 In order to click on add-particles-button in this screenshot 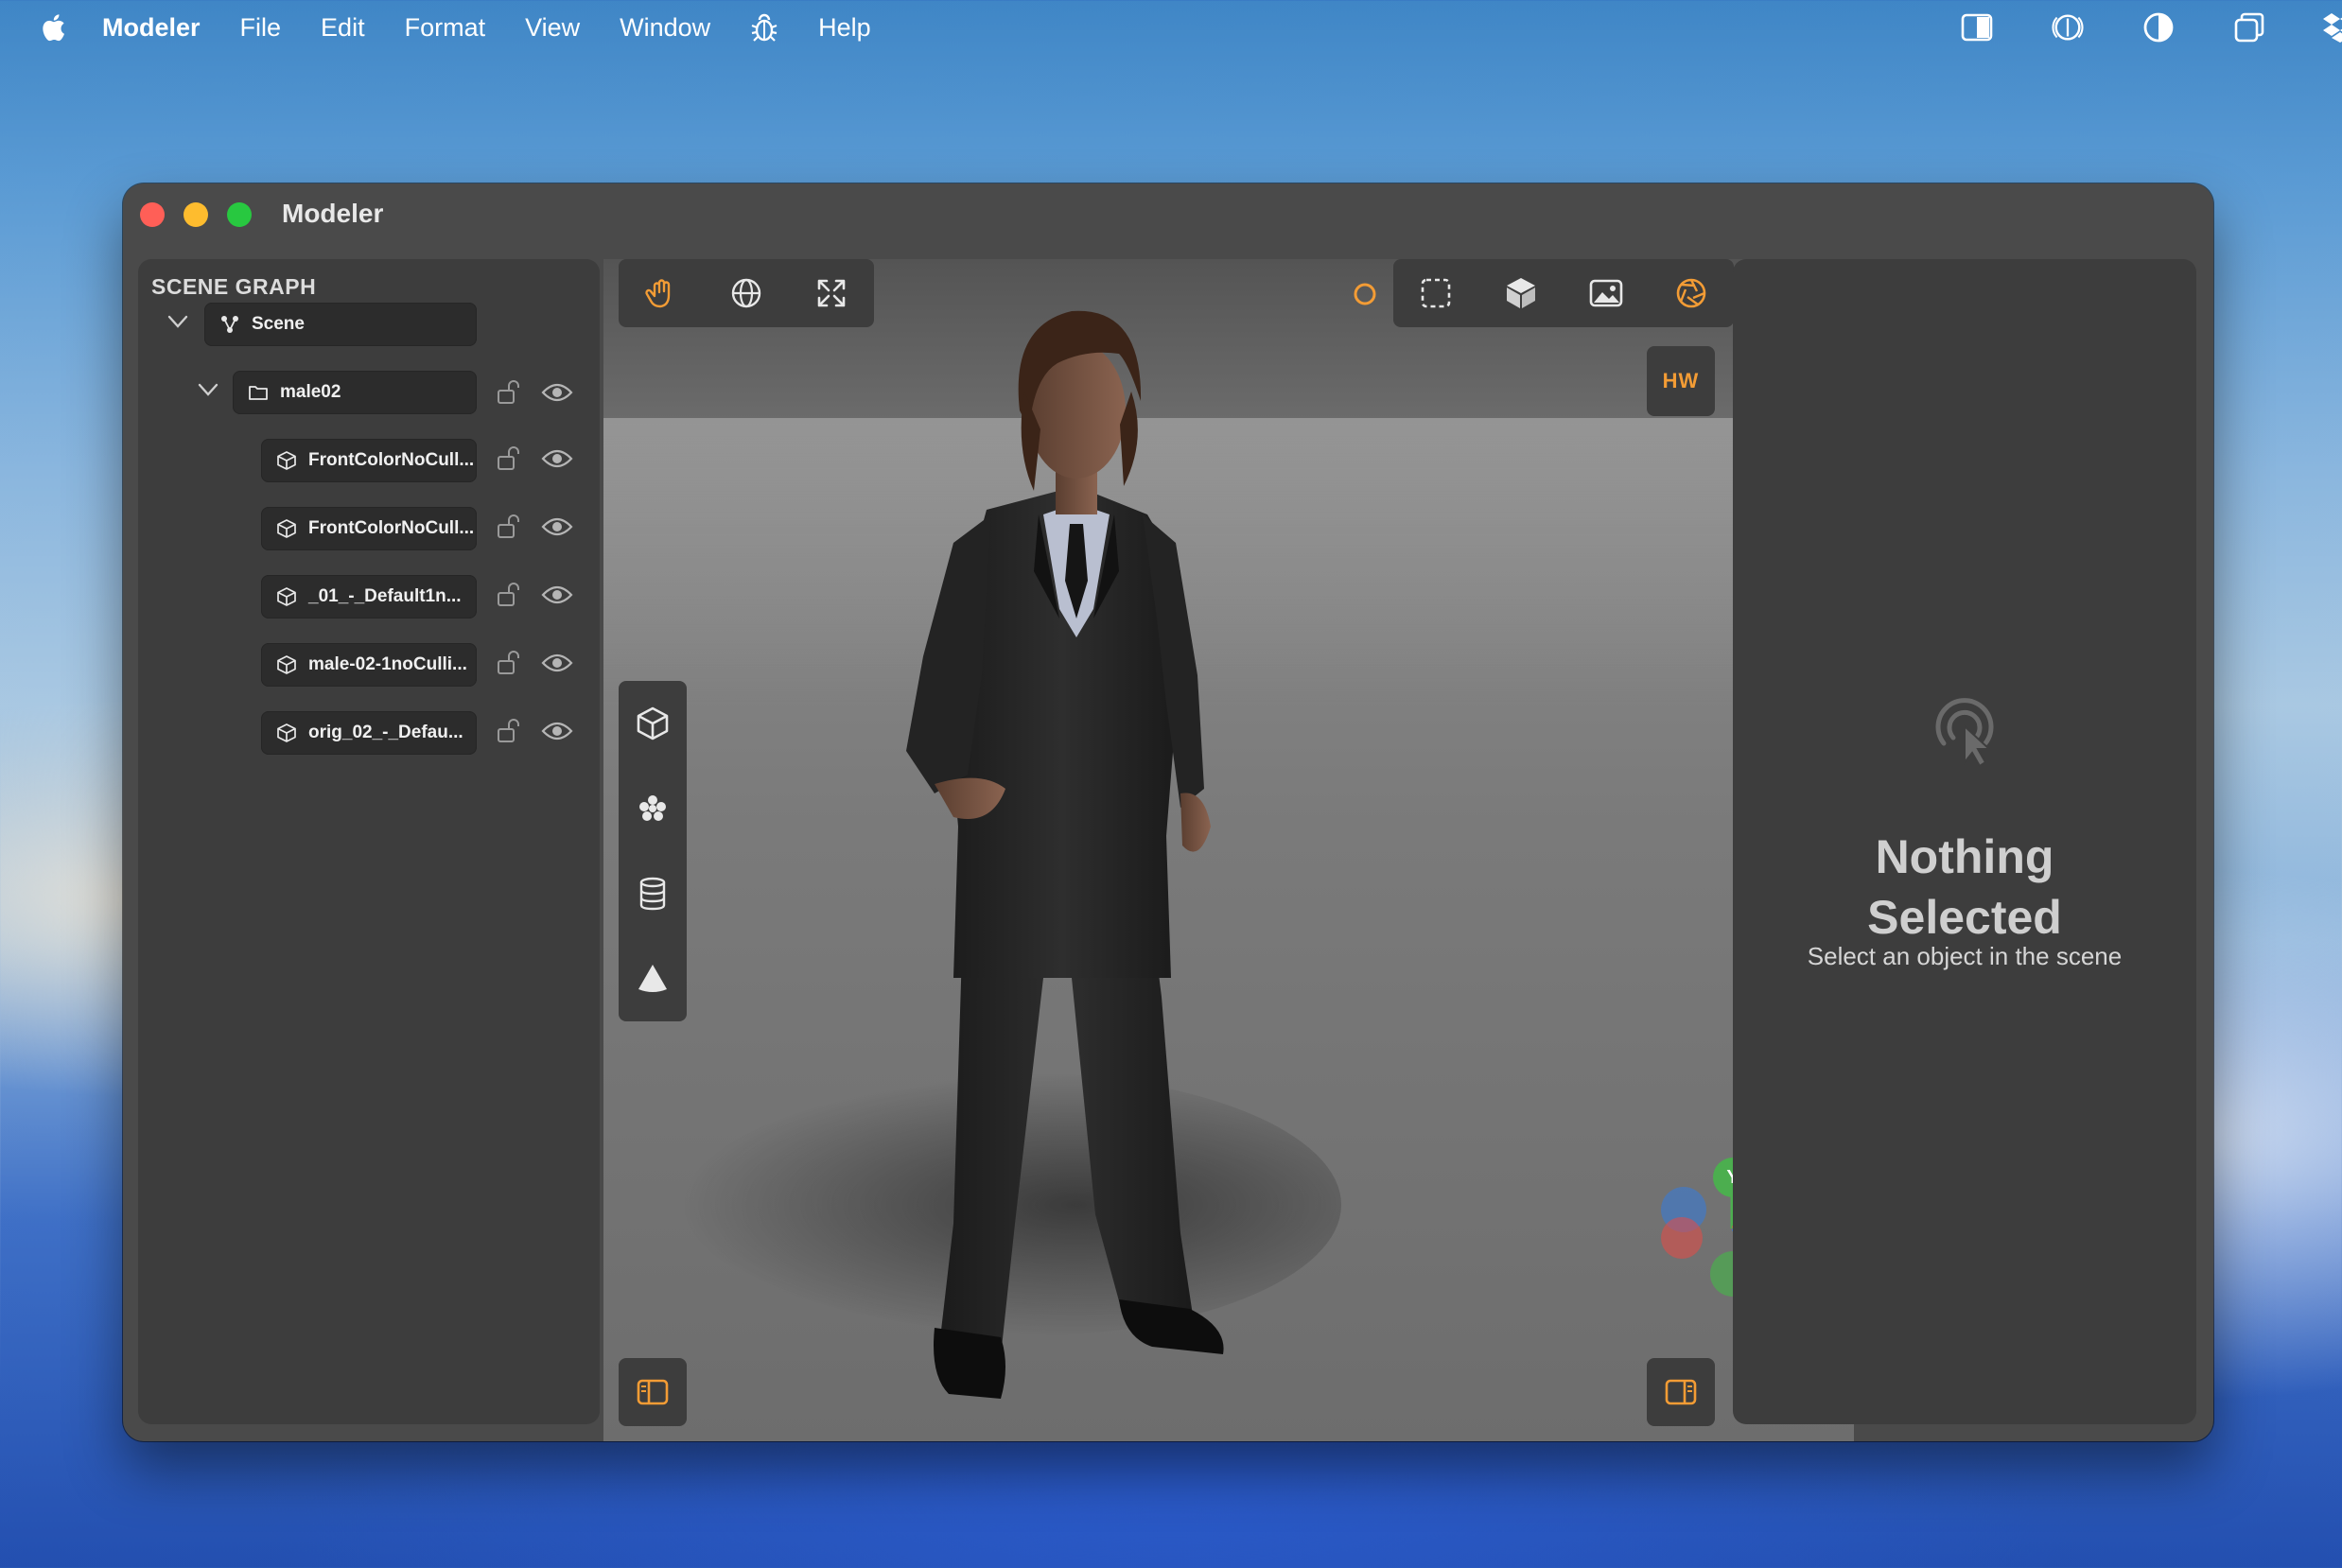, I will do `click(653, 808)`.